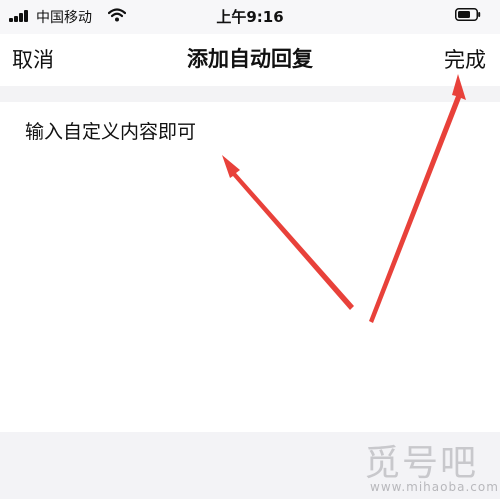 This screenshot has width=500, height=499. What do you see at coordinates (111, 132) in the screenshot?
I see `reply-text: 输入自定义内容即可` at bounding box center [111, 132].